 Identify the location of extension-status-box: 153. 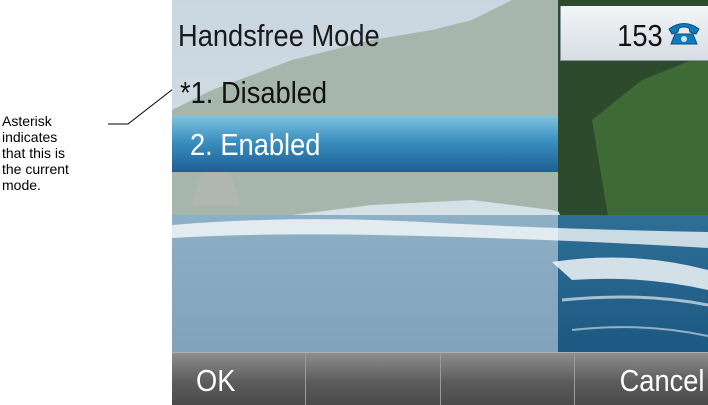
(634, 33).